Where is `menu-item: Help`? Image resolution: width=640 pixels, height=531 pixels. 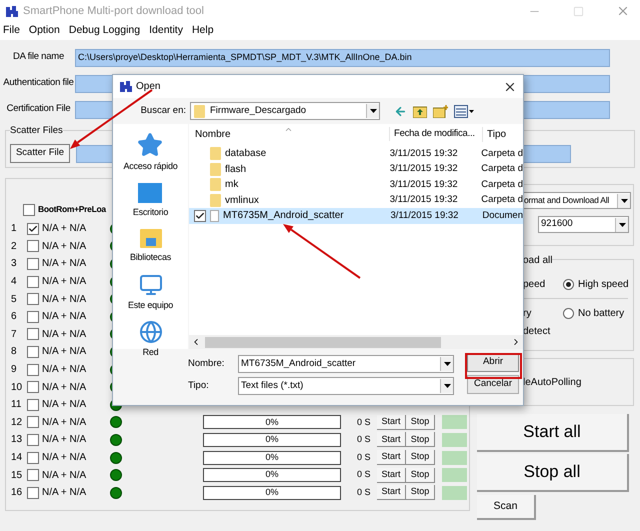 menu-item: Help is located at coordinates (203, 31).